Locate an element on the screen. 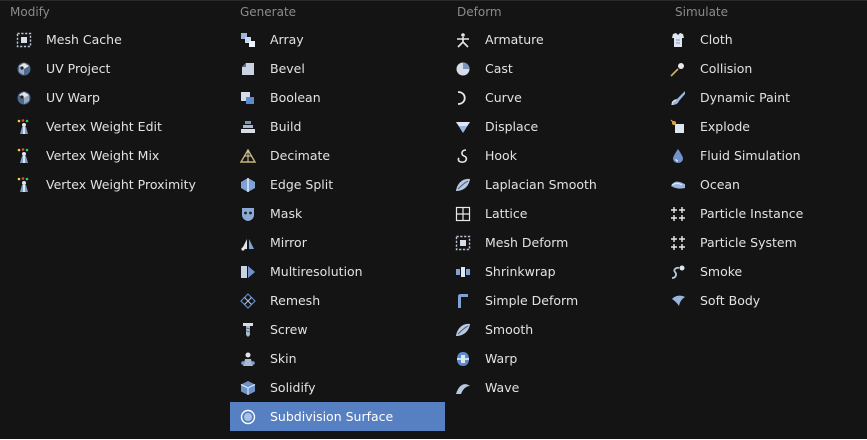 This screenshot has height=440, width=867. menu-item-laplacian-smooth: Laplacian Smooth is located at coordinates (552, 184).